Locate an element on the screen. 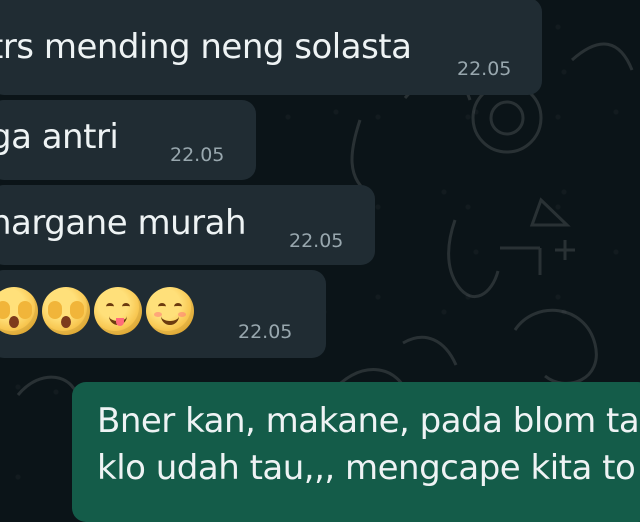 This screenshot has width=640, height=522. emoji-row is located at coordinates (97, 311).